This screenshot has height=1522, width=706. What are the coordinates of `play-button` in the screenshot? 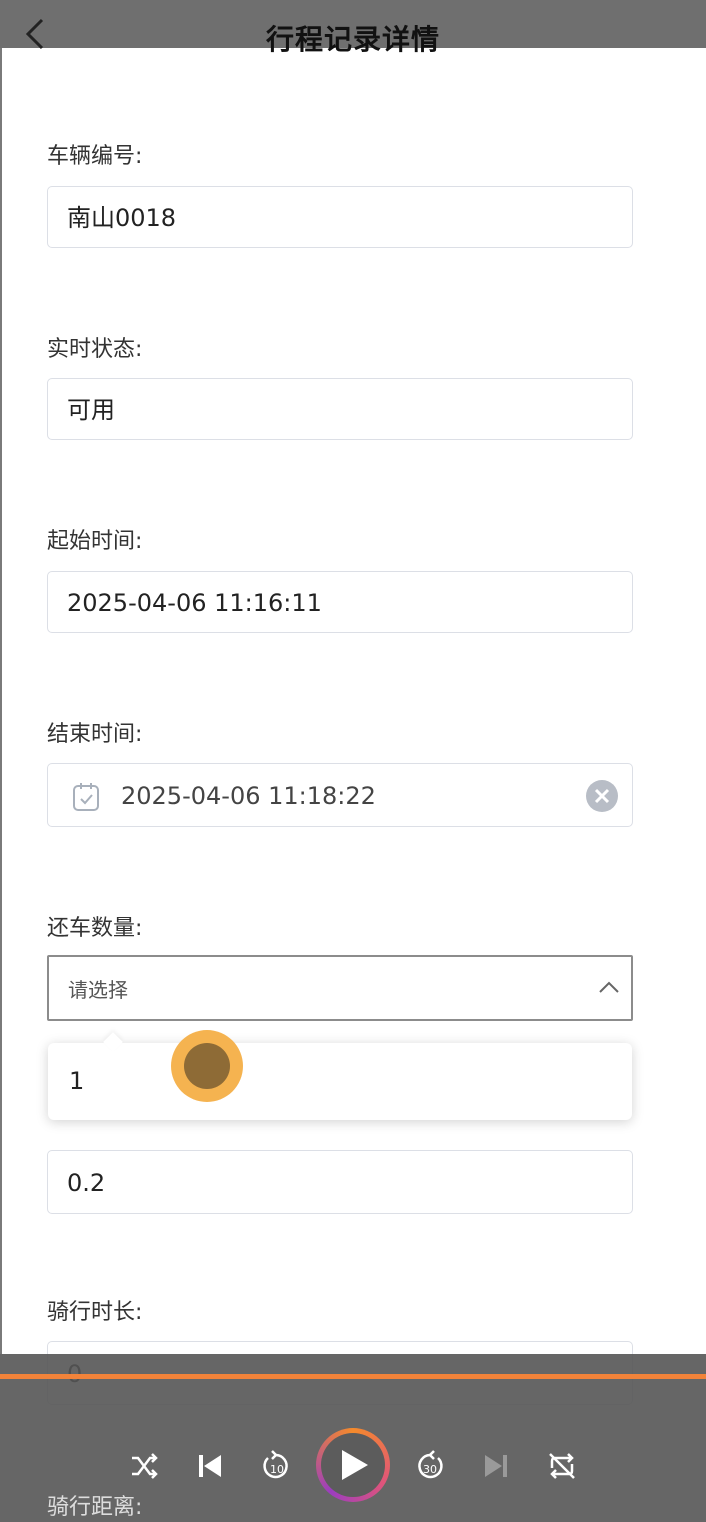 It's located at (353, 1465).